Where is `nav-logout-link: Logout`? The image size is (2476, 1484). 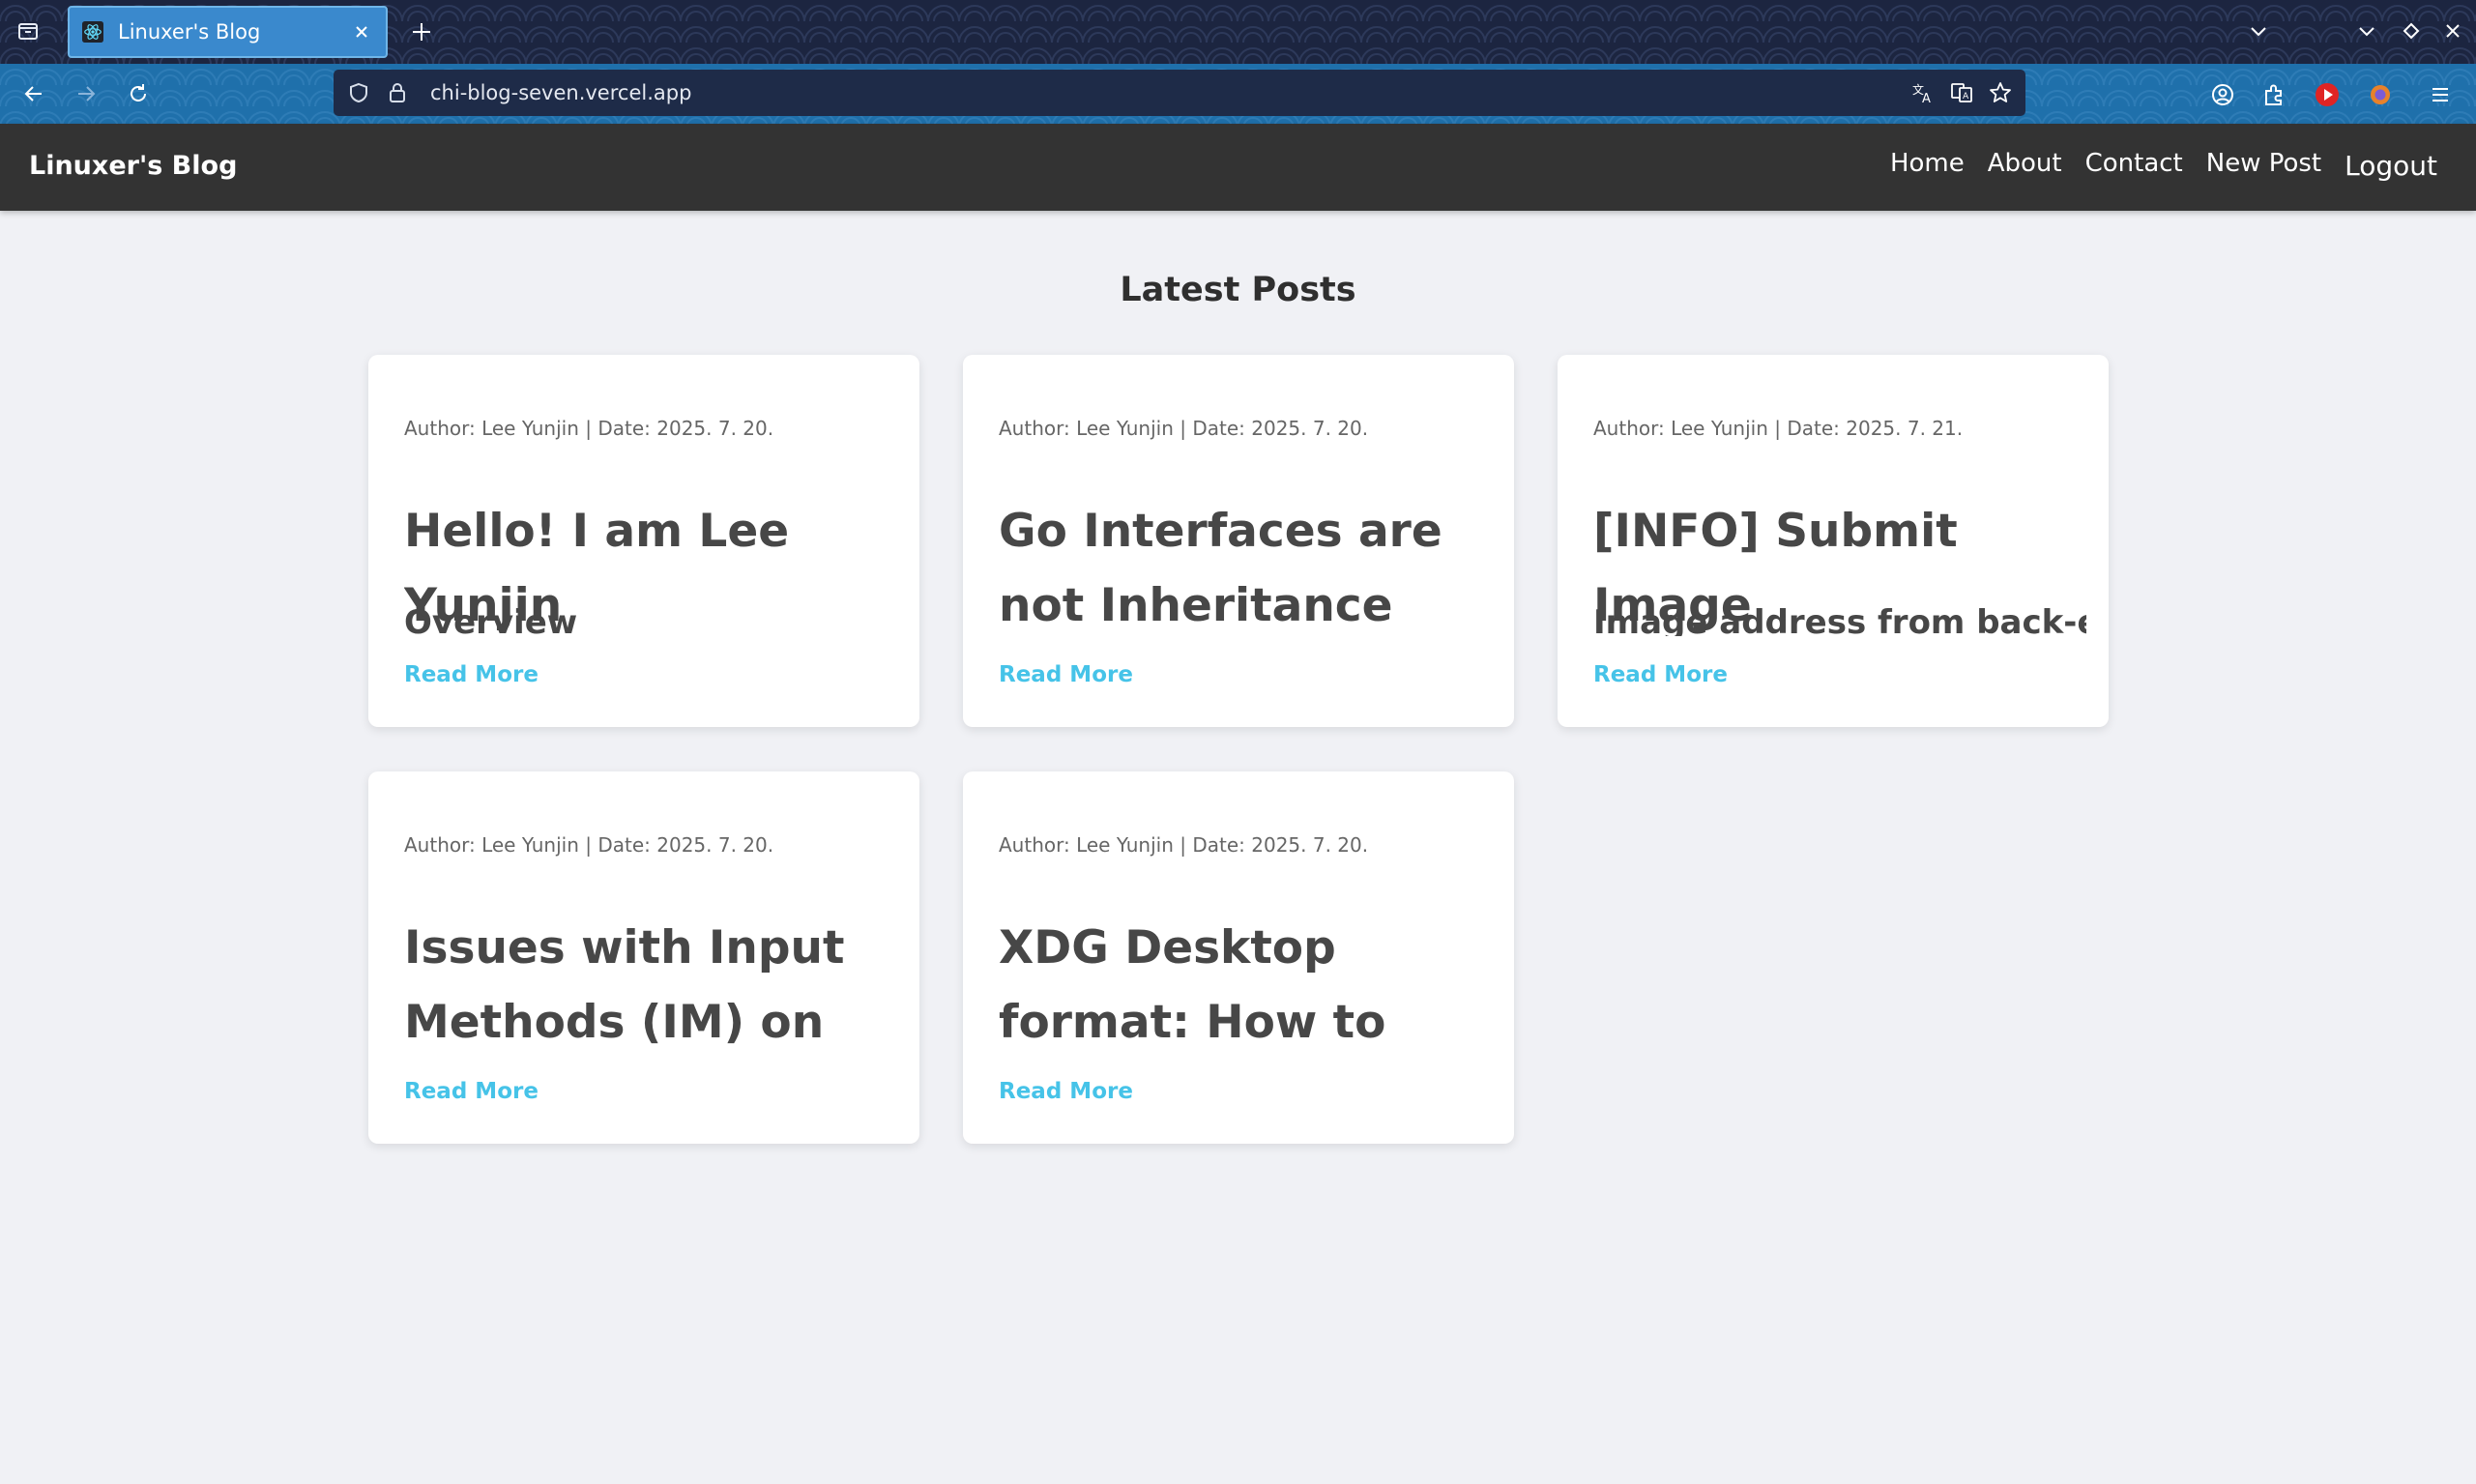 nav-logout-link: Logout is located at coordinates (2391, 166).